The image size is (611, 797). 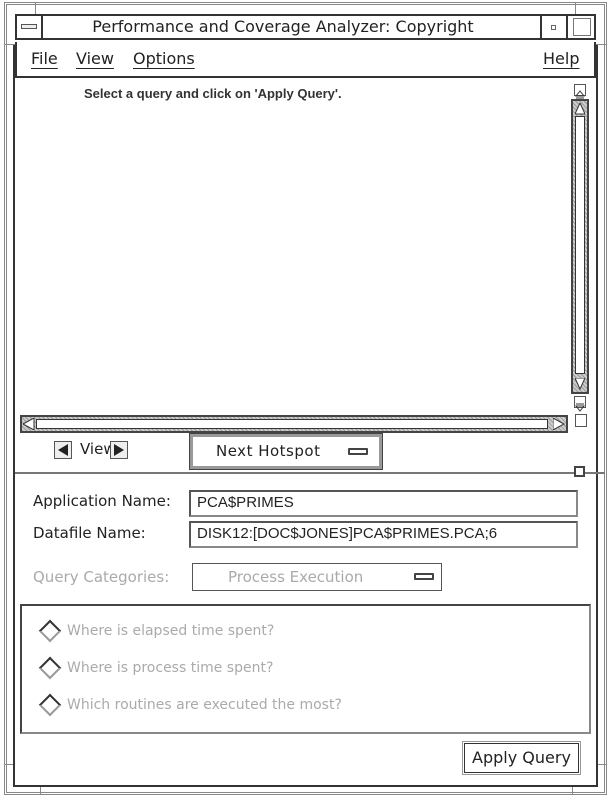 What do you see at coordinates (296, 577) in the screenshot?
I see `query-categories-value: Process Execution` at bounding box center [296, 577].